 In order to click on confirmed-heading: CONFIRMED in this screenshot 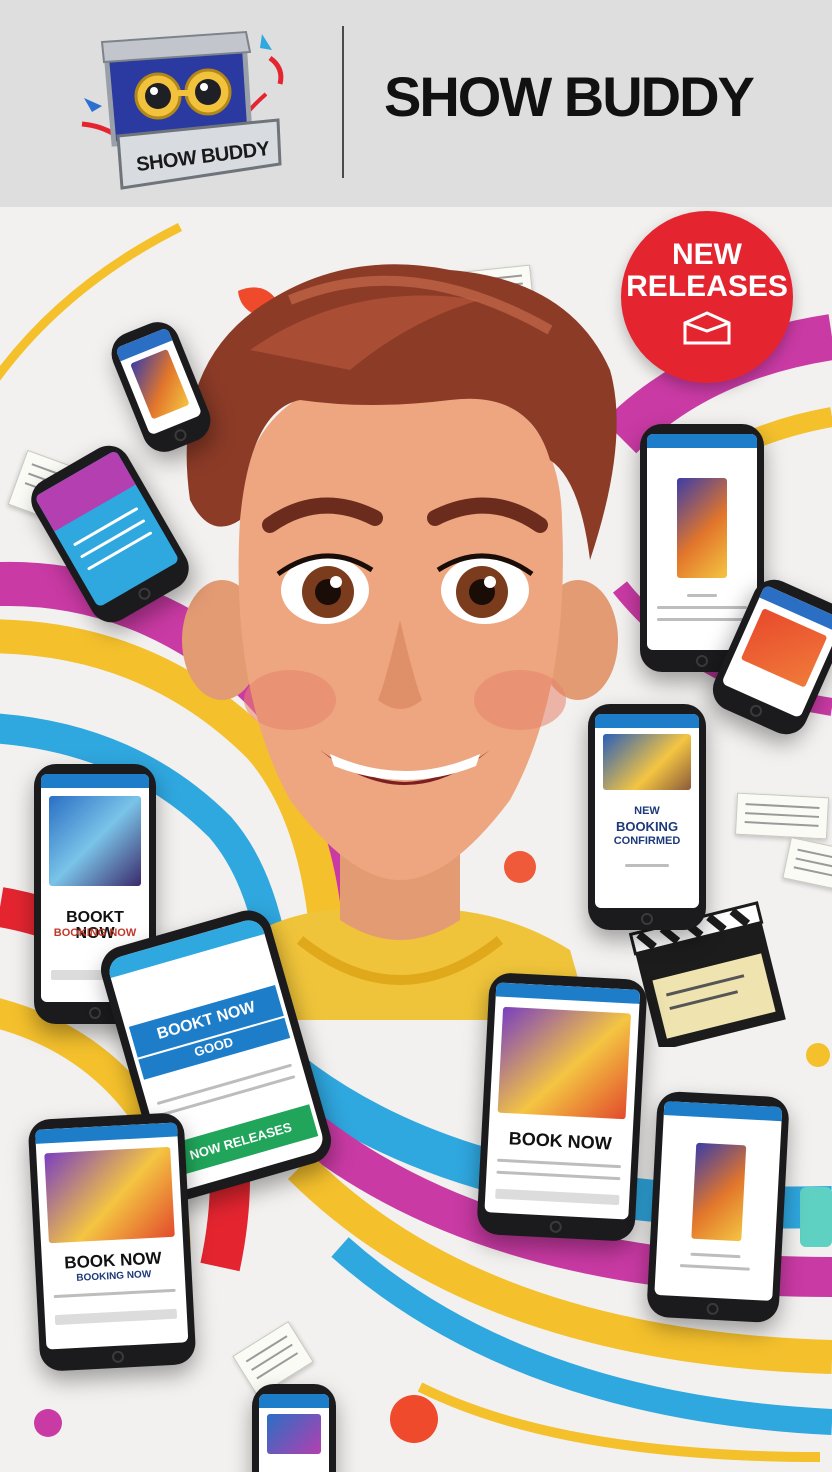, I will do `click(647, 841)`.